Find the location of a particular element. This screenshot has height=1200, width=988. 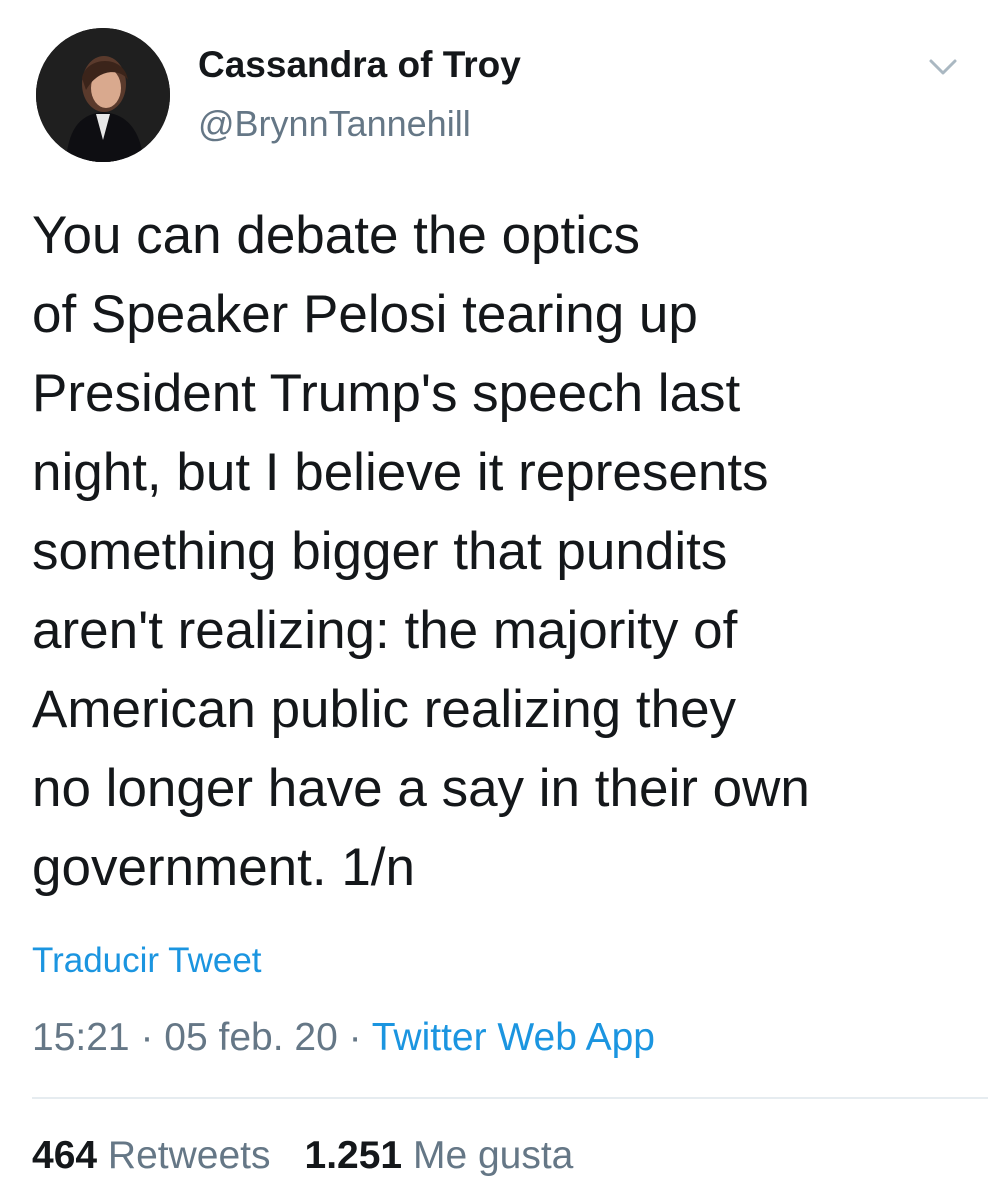

tweet-meta: 15:21 · 05 feb. 20 · Twitter Web App is located at coordinates (343, 1038).